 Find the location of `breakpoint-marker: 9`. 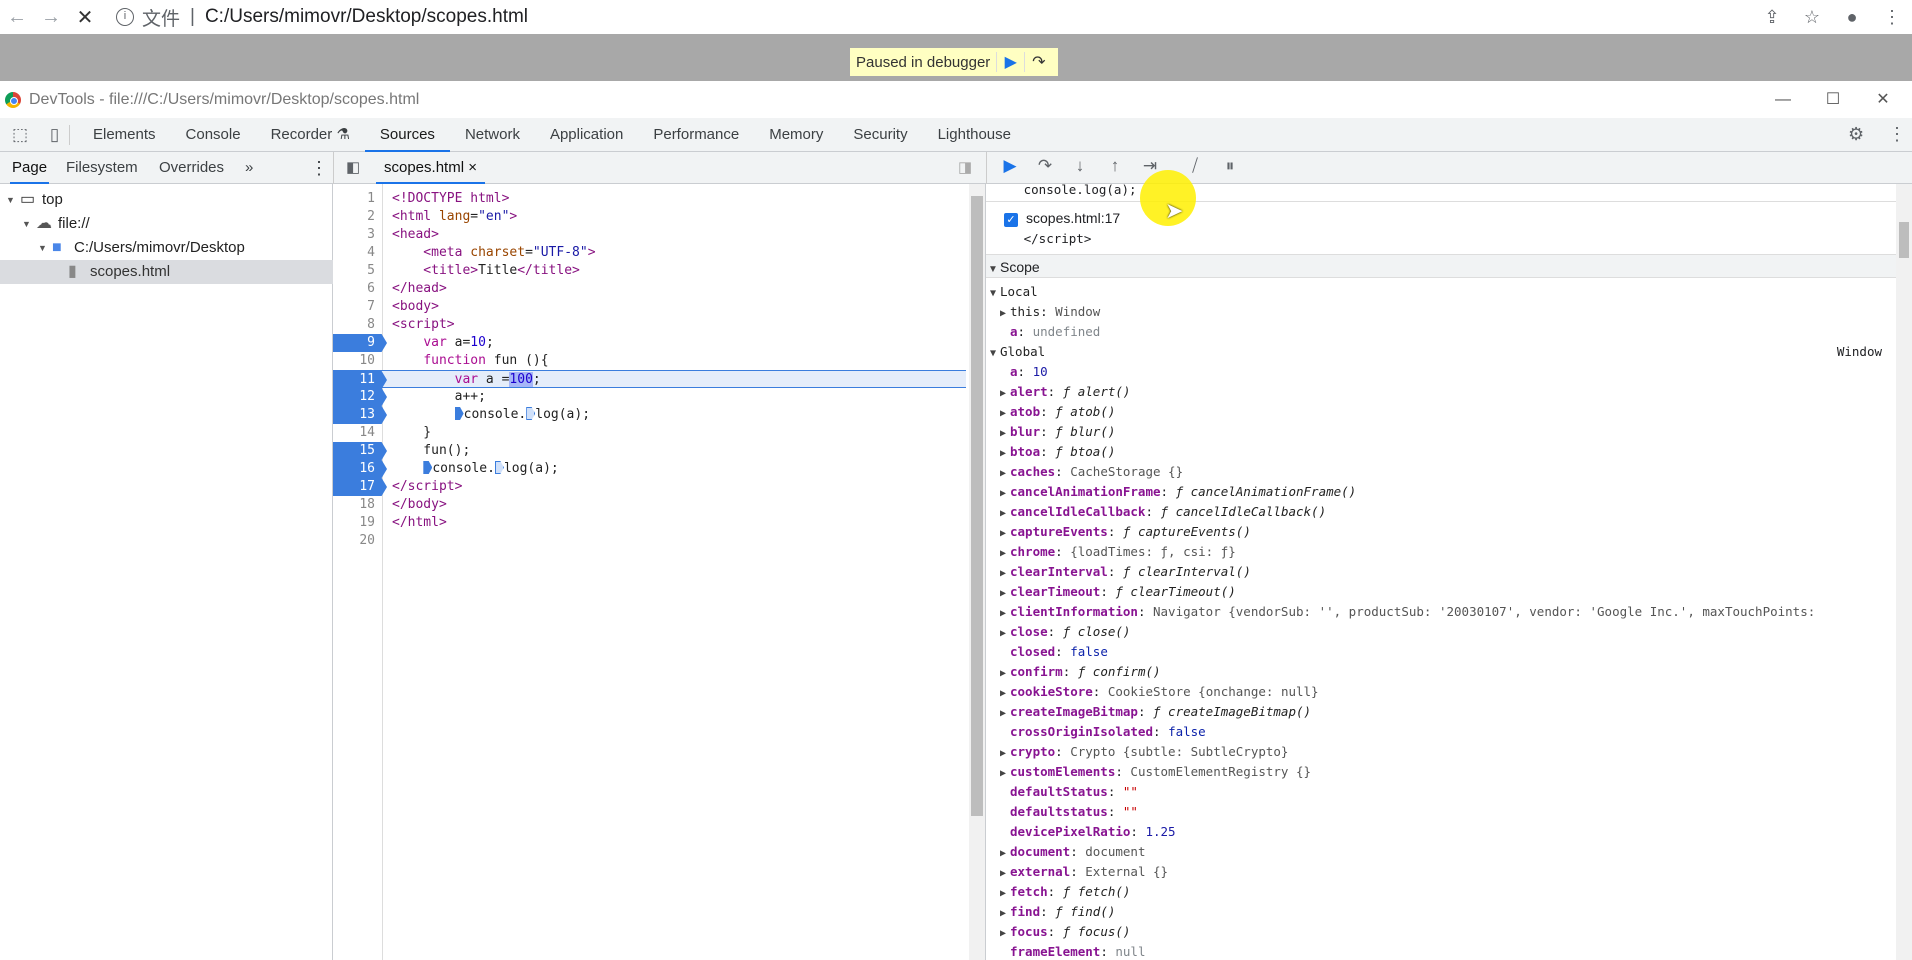

breakpoint-marker: 9 is located at coordinates (360, 343).